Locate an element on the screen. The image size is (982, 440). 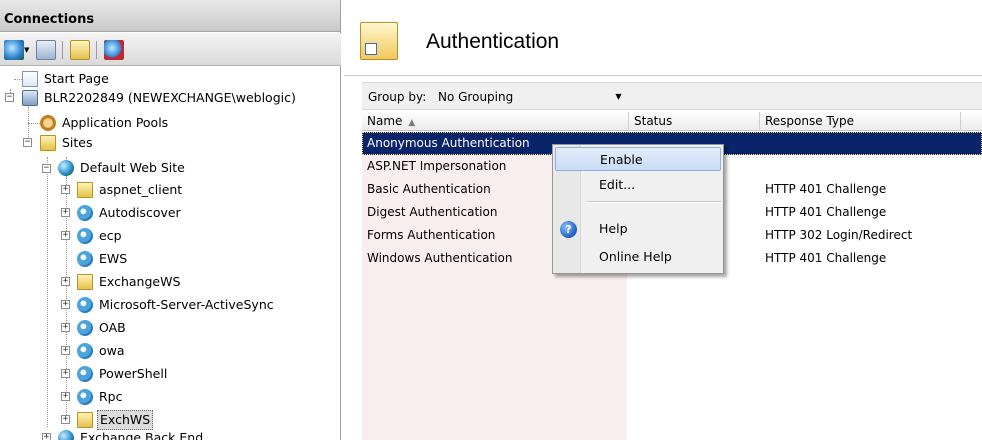
tree-item-label: Default Web Site is located at coordinates (132, 167).